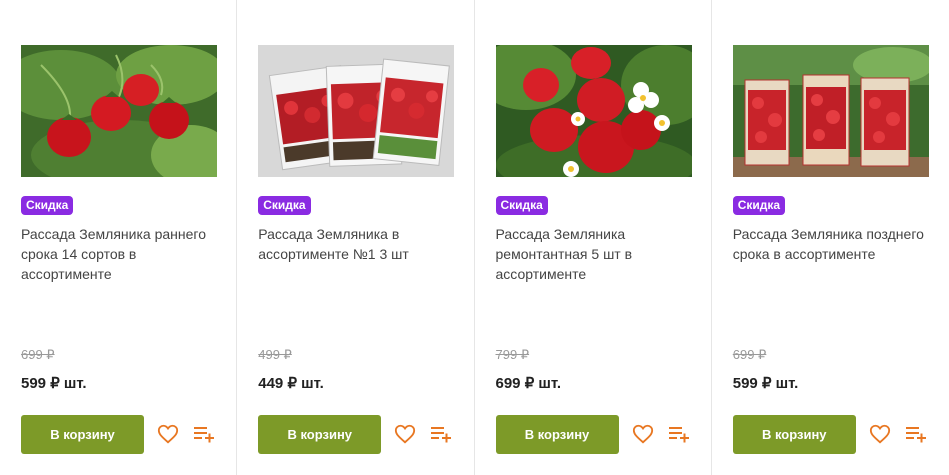 Image resolution: width=949 pixels, height=475 pixels. Describe the element at coordinates (528, 383) in the screenshot. I see `current-price: 699 ₽ шт.` at that location.